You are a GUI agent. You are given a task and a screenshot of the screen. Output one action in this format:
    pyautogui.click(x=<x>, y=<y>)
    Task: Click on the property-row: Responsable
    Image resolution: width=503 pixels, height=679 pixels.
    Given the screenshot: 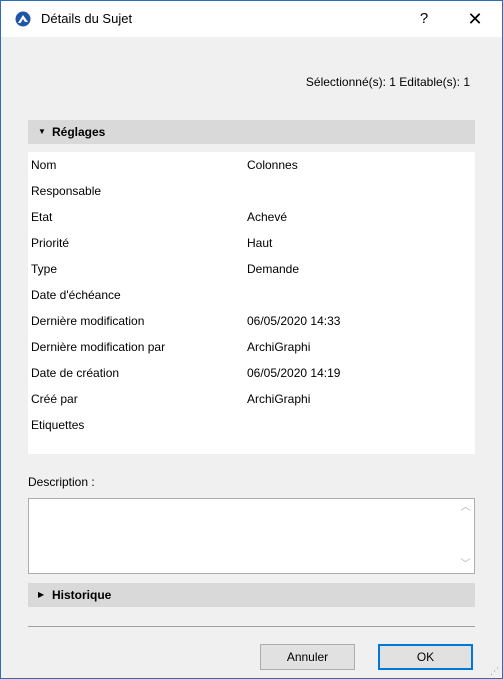 What is the action you would take?
    pyautogui.click(x=251, y=191)
    